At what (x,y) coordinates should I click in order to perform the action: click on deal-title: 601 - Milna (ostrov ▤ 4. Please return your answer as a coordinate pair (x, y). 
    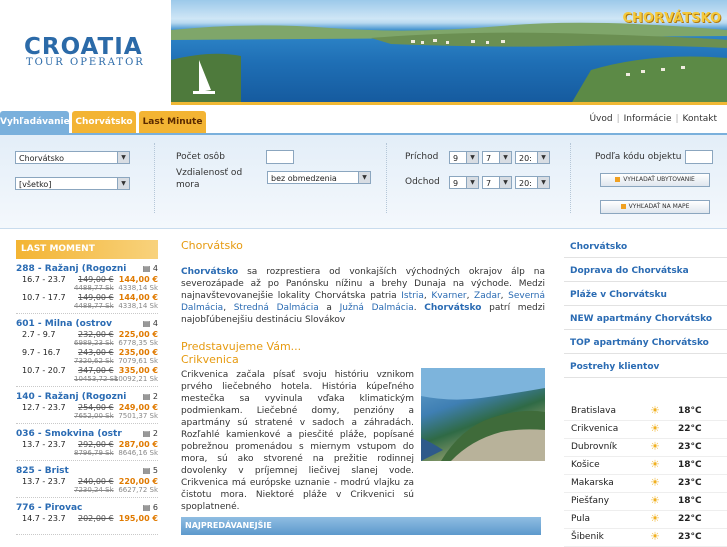
    Looking at the image, I should click on (87, 324).